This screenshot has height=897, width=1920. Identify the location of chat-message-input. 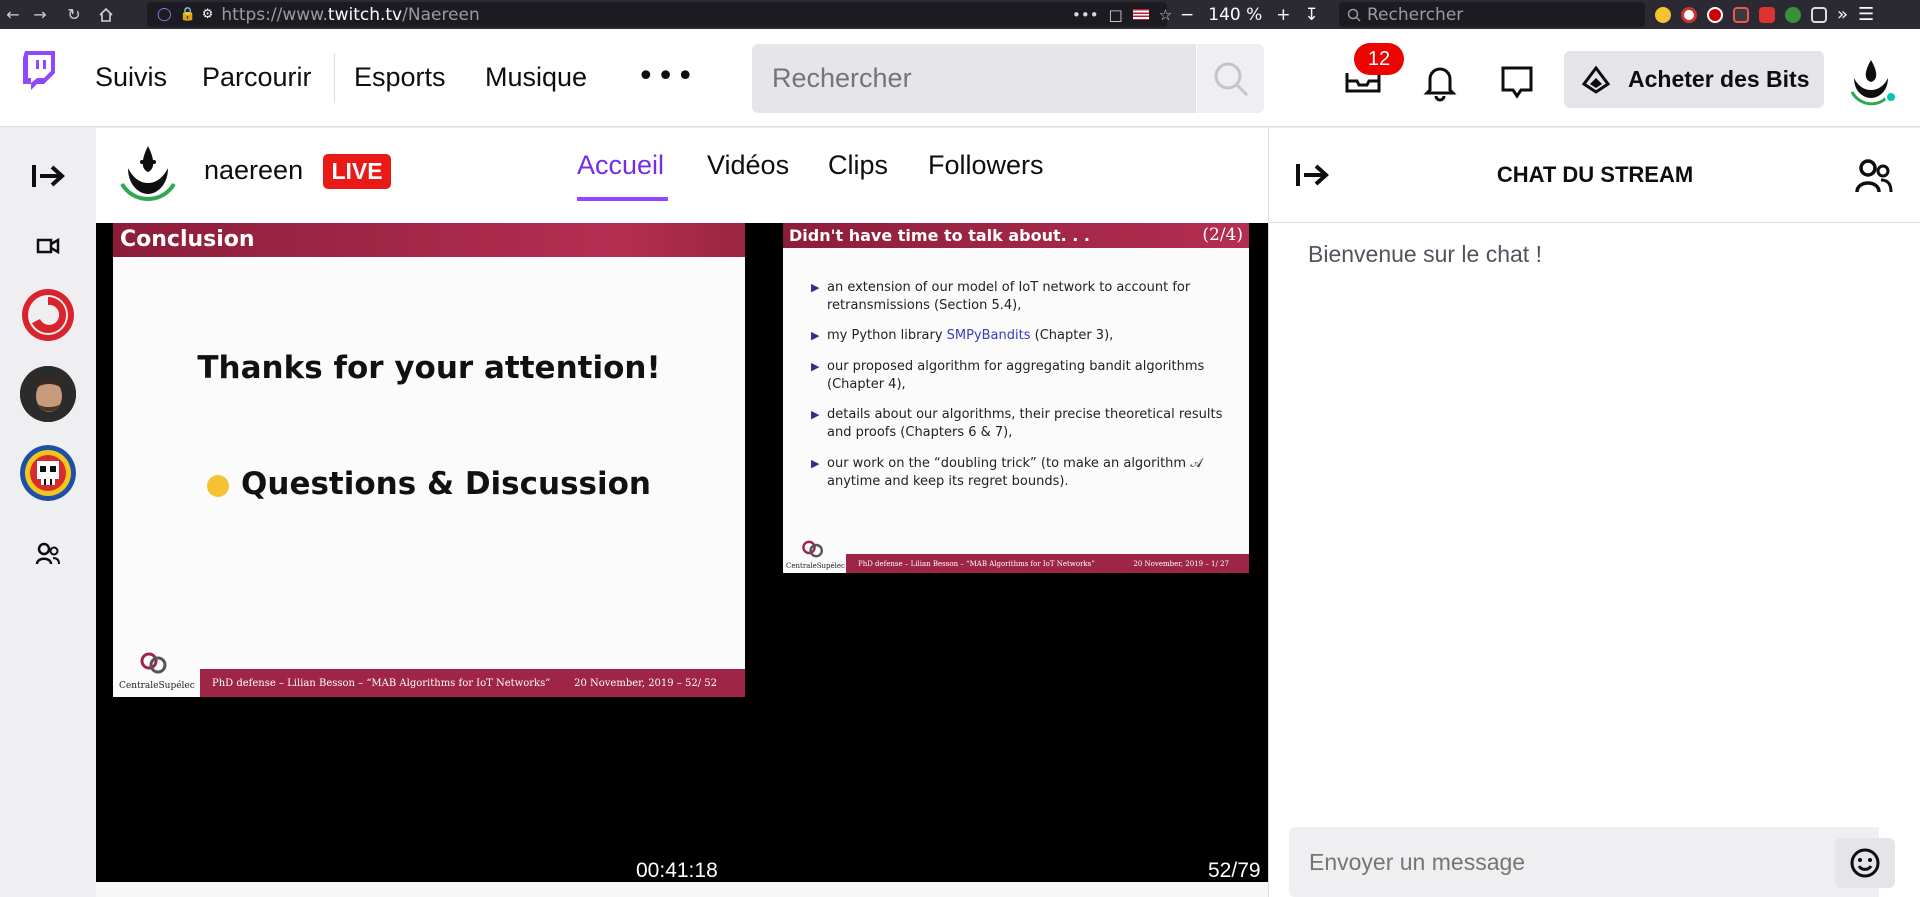
(1584, 862).